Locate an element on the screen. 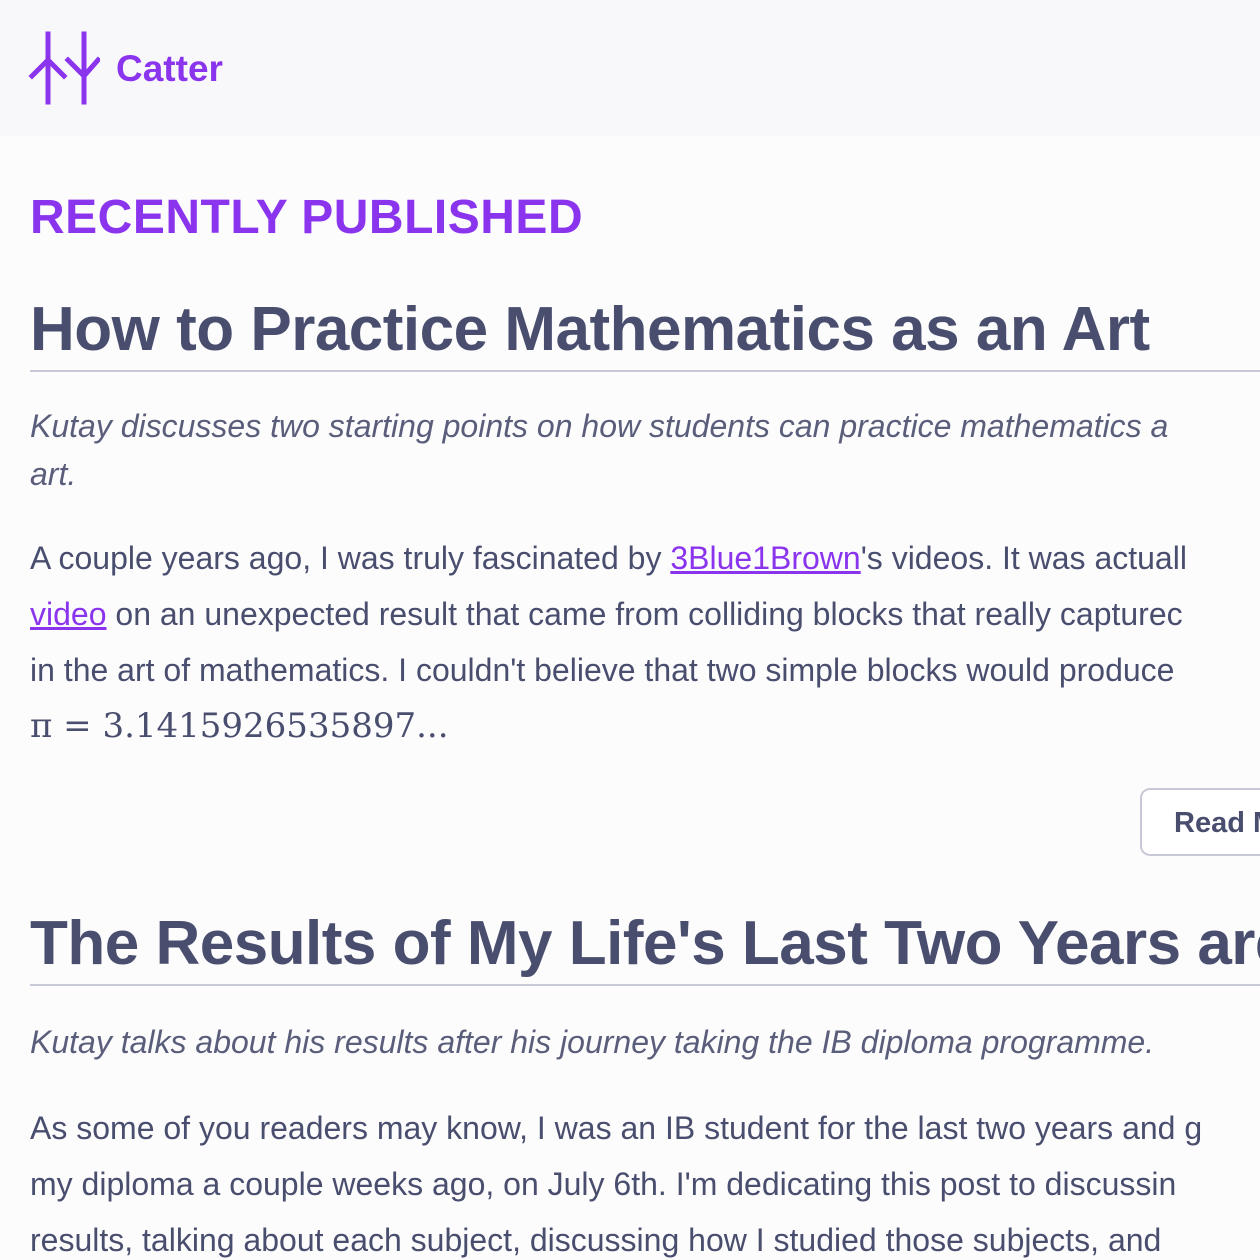 The width and height of the screenshot is (1260, 1260). link-3blue1brown: 3Blue1Brown is located at coordinates (765, 558).